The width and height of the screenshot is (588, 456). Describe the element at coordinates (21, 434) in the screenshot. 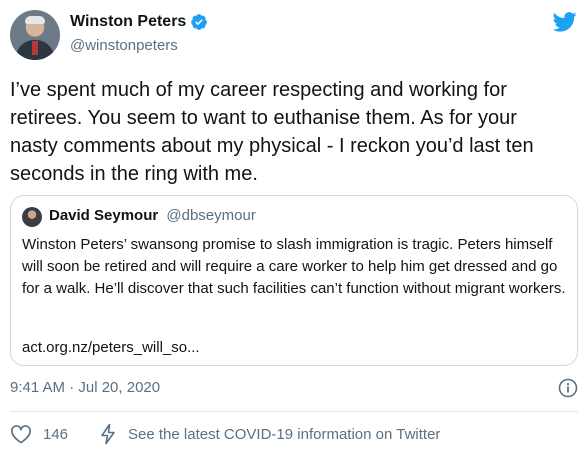

I see `heart-icon` at that location.